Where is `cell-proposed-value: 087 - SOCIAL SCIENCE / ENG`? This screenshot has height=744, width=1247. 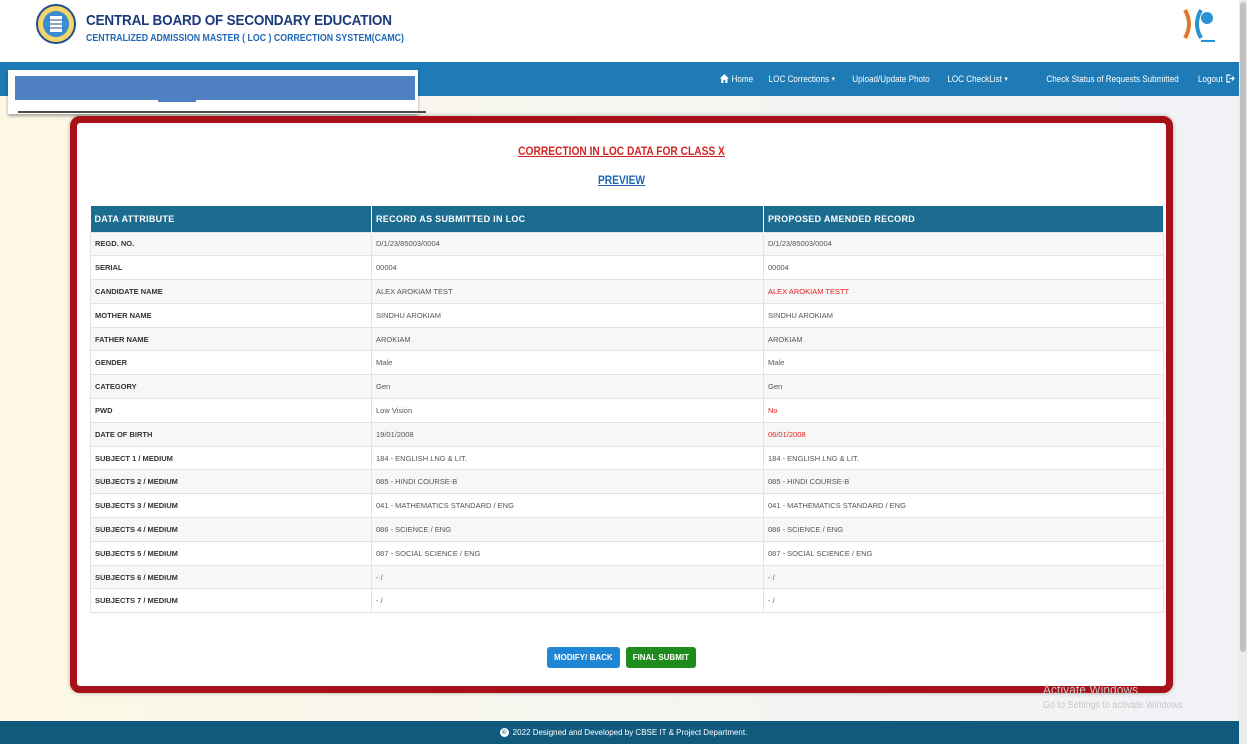
cell-proposed-value: 087 - SOCIAL SCIENCE / ENG is located at coordinates (963, 553).